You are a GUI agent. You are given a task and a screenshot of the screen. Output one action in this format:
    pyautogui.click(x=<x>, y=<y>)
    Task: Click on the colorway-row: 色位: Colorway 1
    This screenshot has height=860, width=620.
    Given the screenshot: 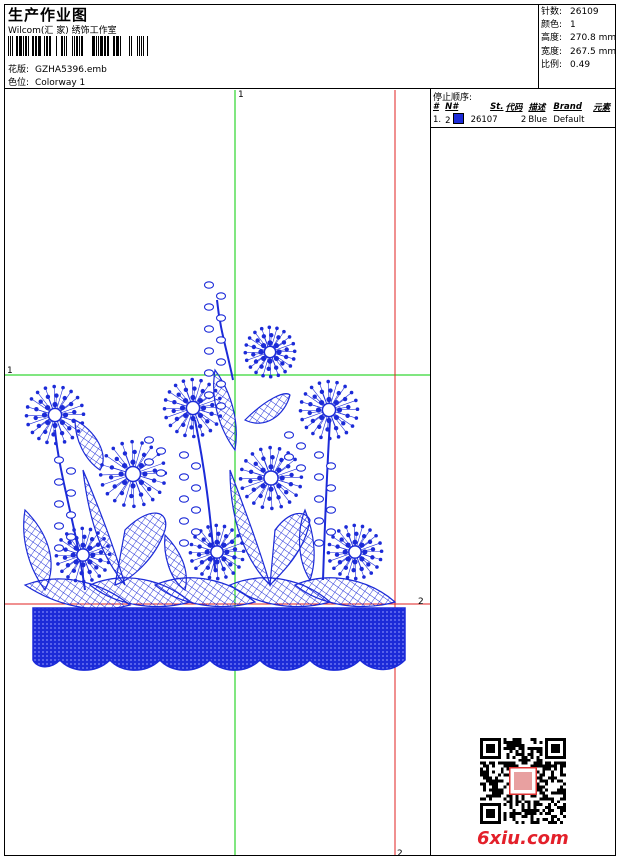 What is the action you would take?
    pyautogui.click(x=46, y=81)
    